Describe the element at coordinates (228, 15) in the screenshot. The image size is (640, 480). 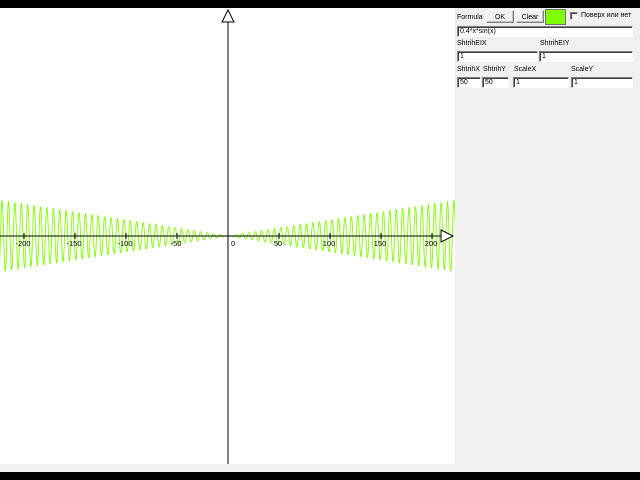
I see `y-axis-arrow-icon` at that location.